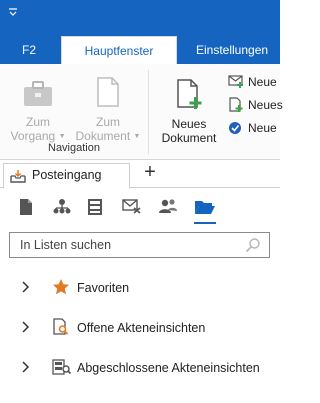 This screenshot has height=403, width=320. What do you see at coordinates (133, 208) in the screenshot?
I see `mail-icon` at bounding box center [133, 208].